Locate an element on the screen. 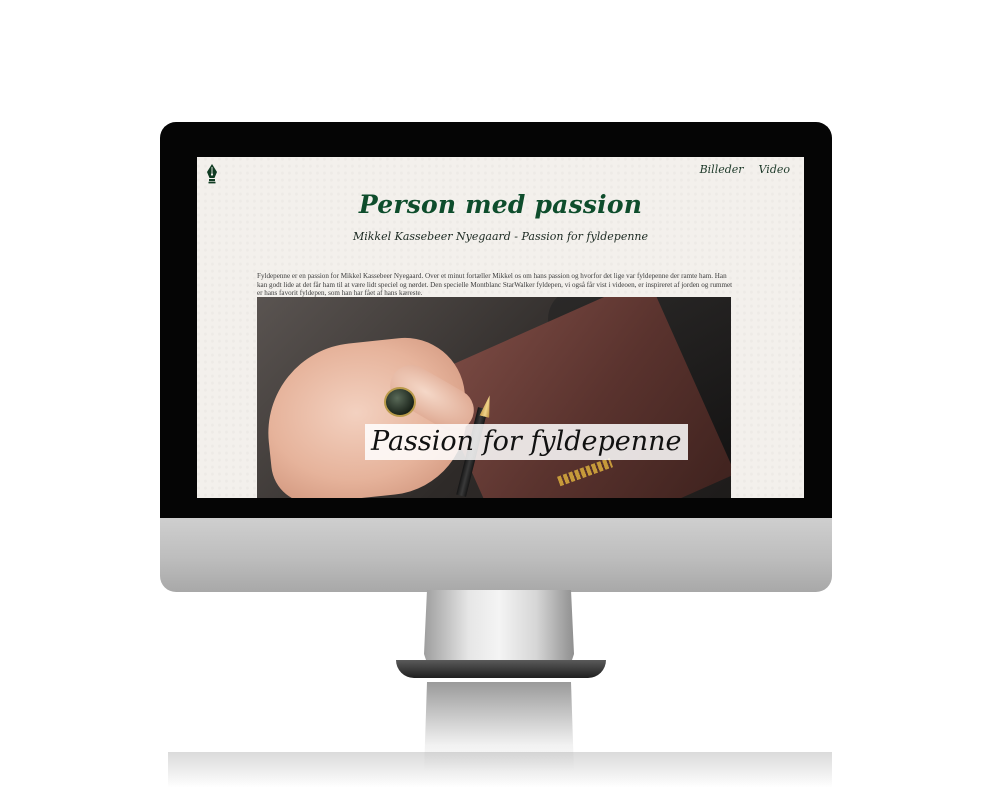  nav-link-billeder: Billeder is located at coordinates (722, 169).